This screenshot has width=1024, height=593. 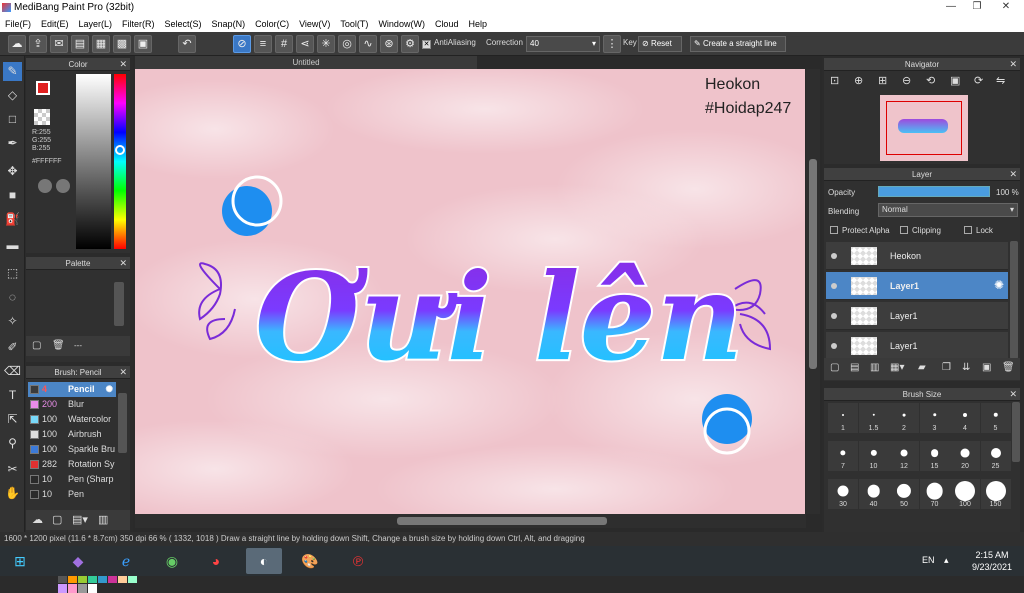 I want to click on layer-row: Heokon, so click(x=917, y=256).